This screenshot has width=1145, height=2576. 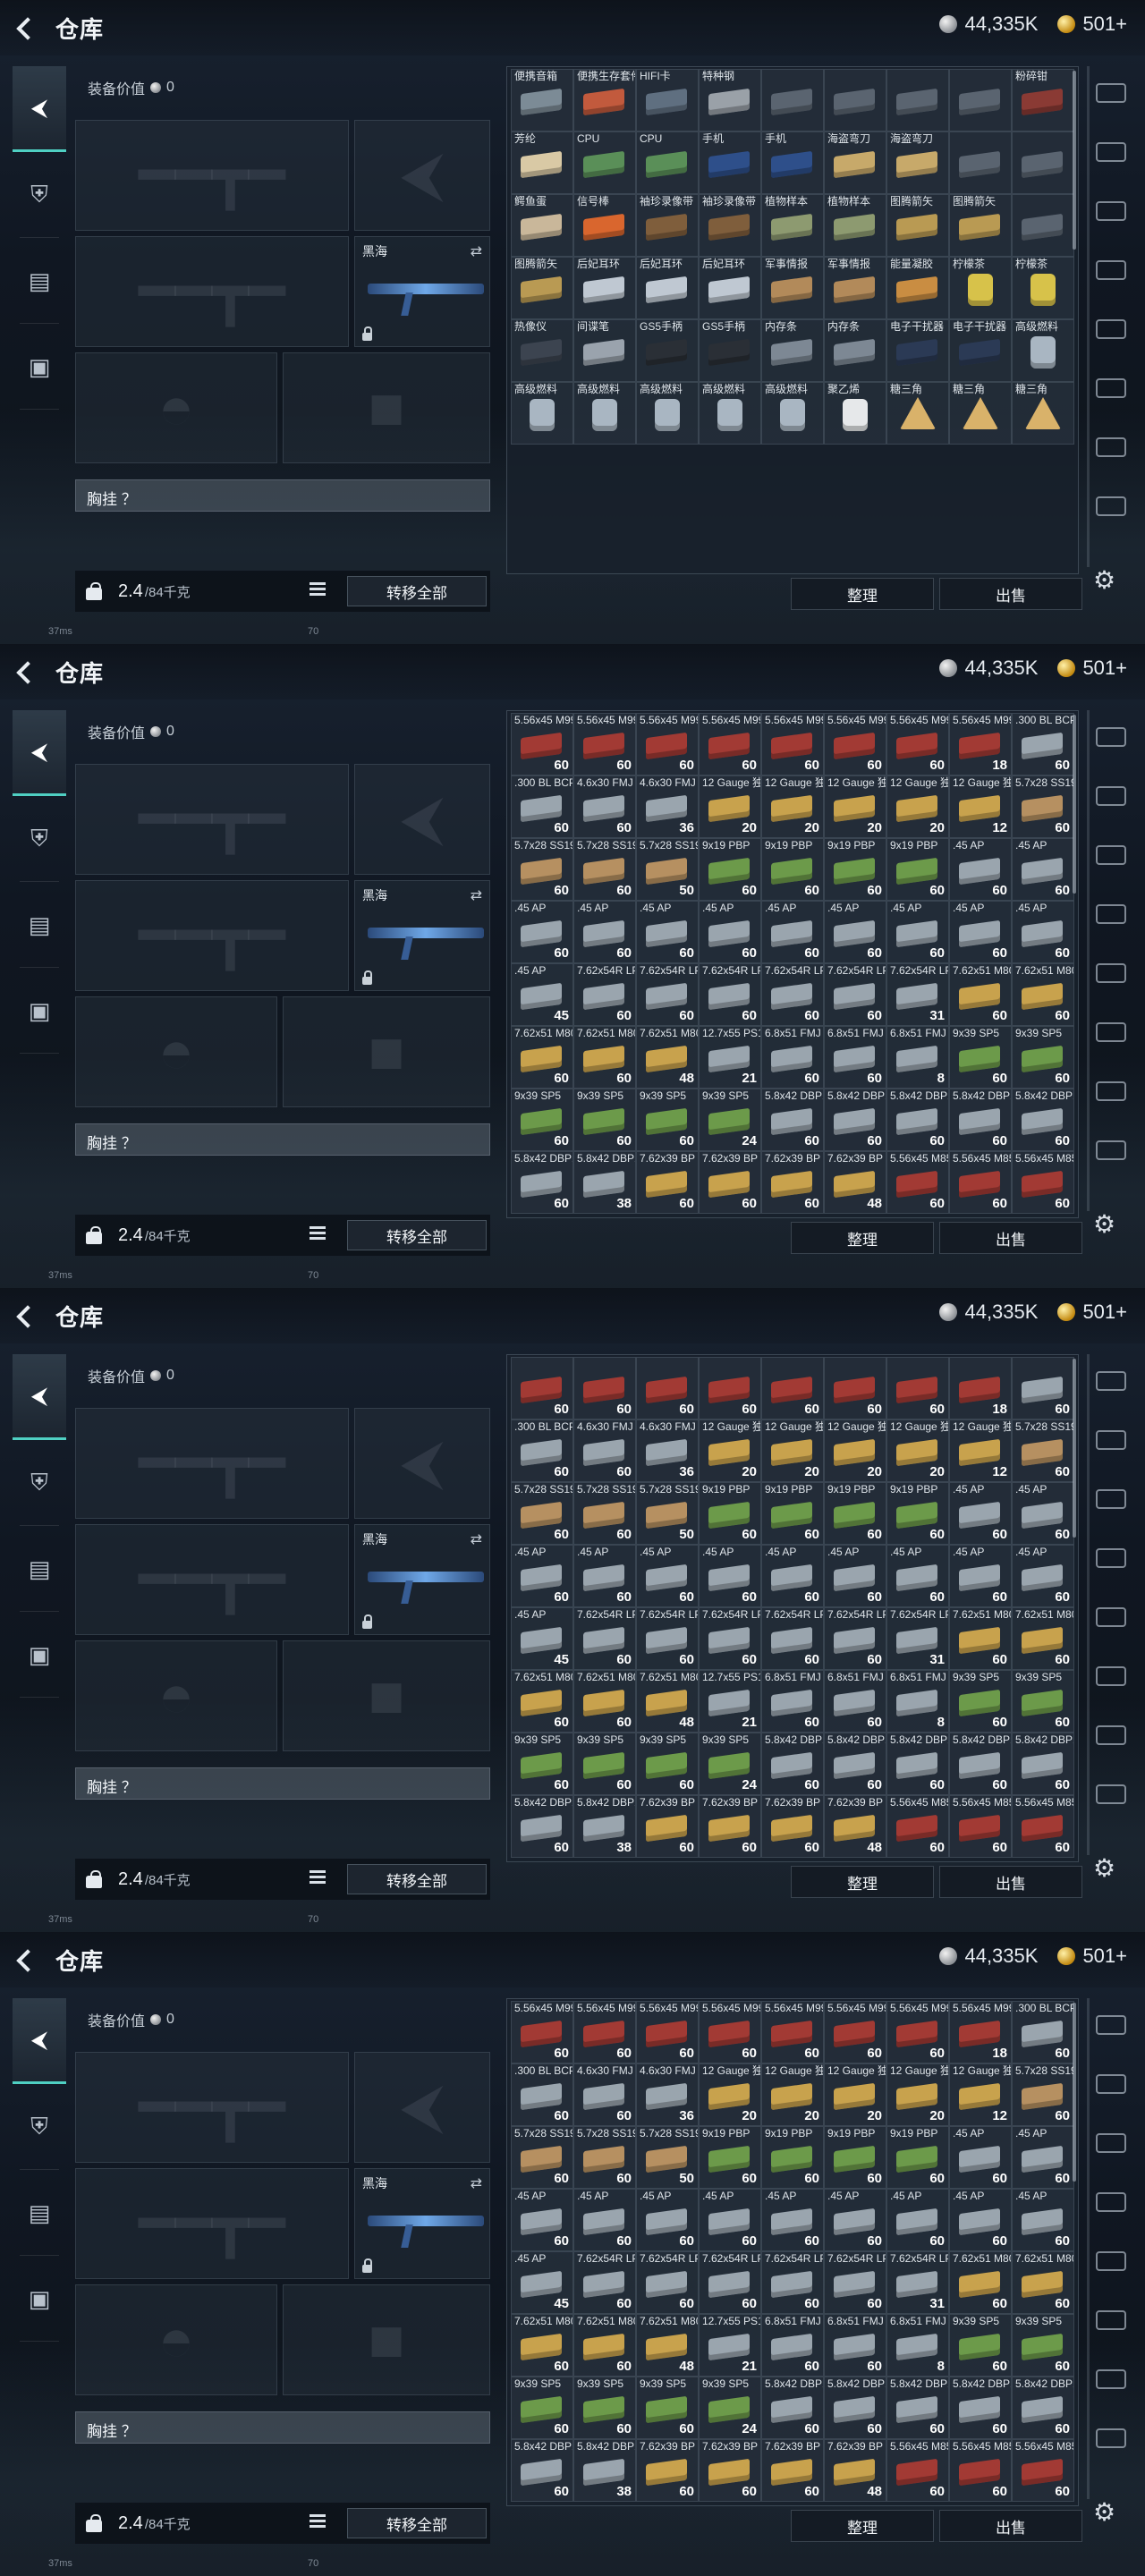 I want to click on stash-item-cell: 糖三角, so click(x=1043, y=413).